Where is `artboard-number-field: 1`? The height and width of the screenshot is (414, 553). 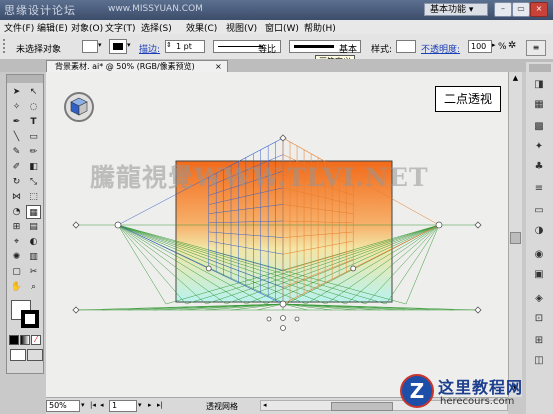
artboard-number-field: 1 is located at coordinates (123, 406).